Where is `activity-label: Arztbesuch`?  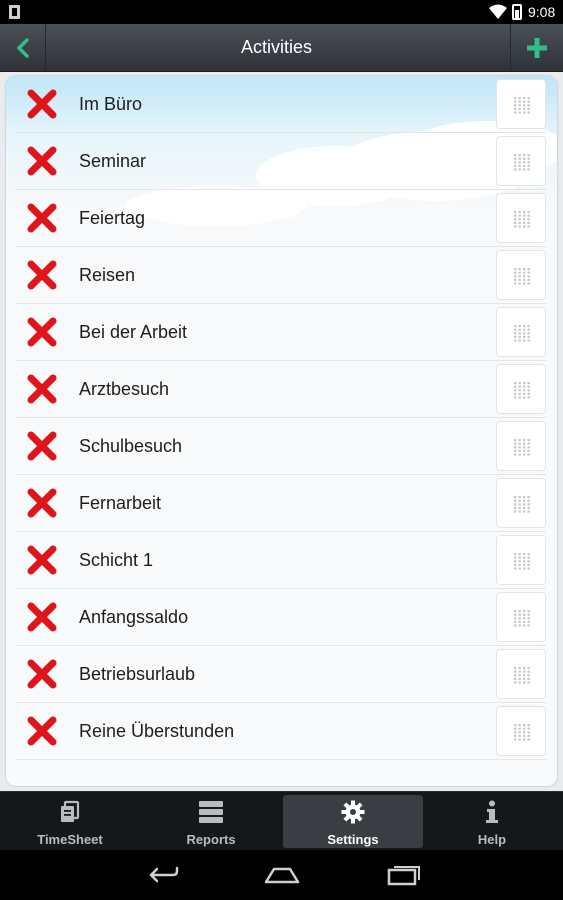
activity-label: Arztbesuch is located at coordinates (124, 389).